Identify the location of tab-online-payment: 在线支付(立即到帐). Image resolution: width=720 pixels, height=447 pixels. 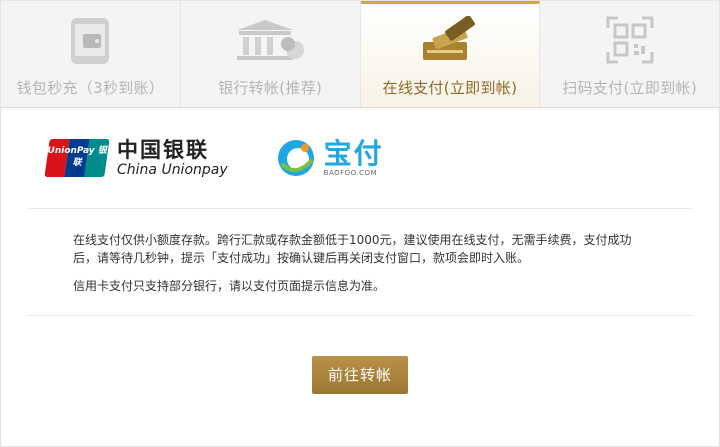
(450, 54).